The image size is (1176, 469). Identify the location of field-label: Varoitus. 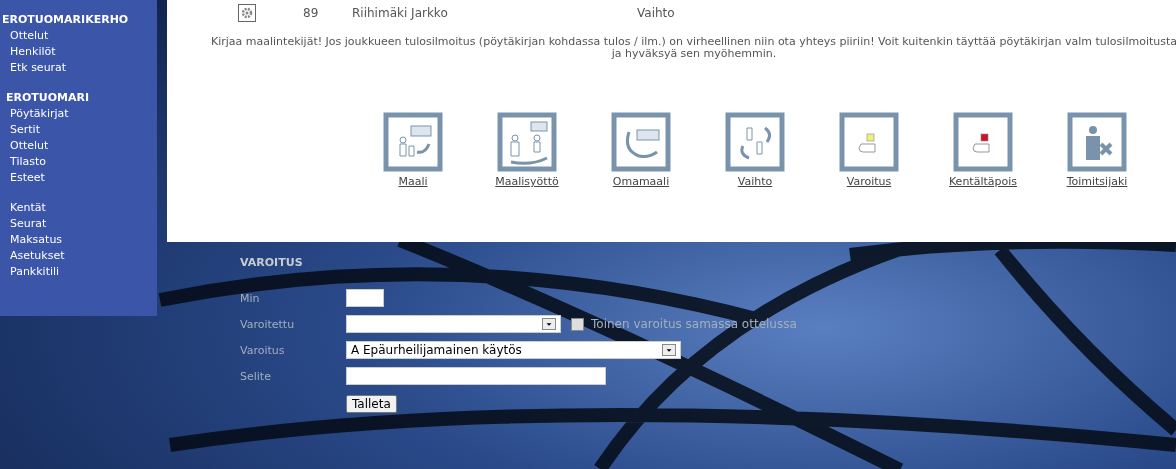
(263, 350).